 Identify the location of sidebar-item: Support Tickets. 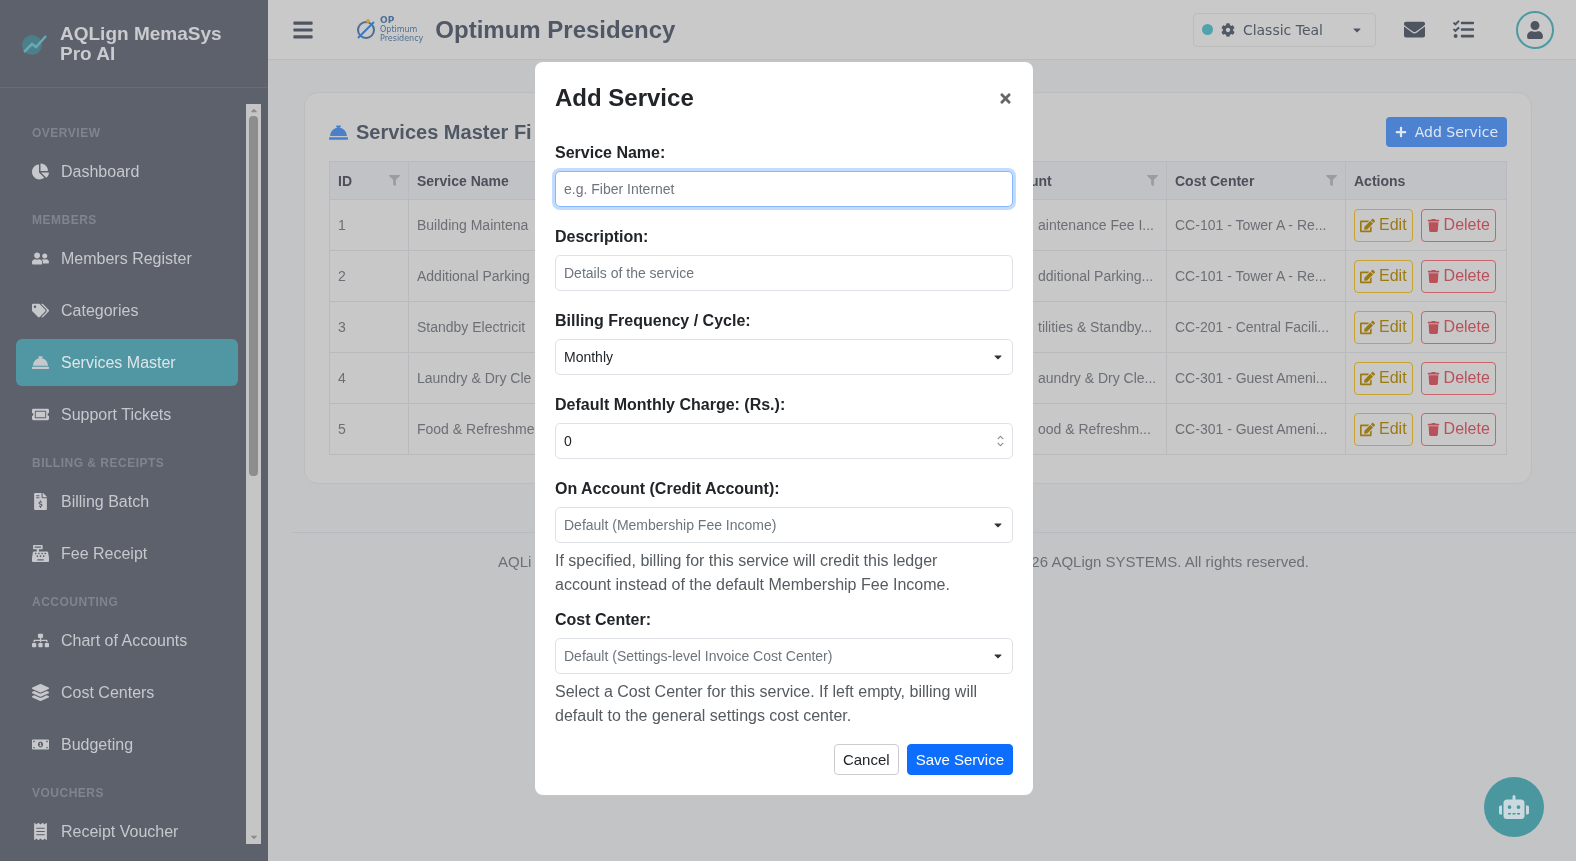
(127, 414).